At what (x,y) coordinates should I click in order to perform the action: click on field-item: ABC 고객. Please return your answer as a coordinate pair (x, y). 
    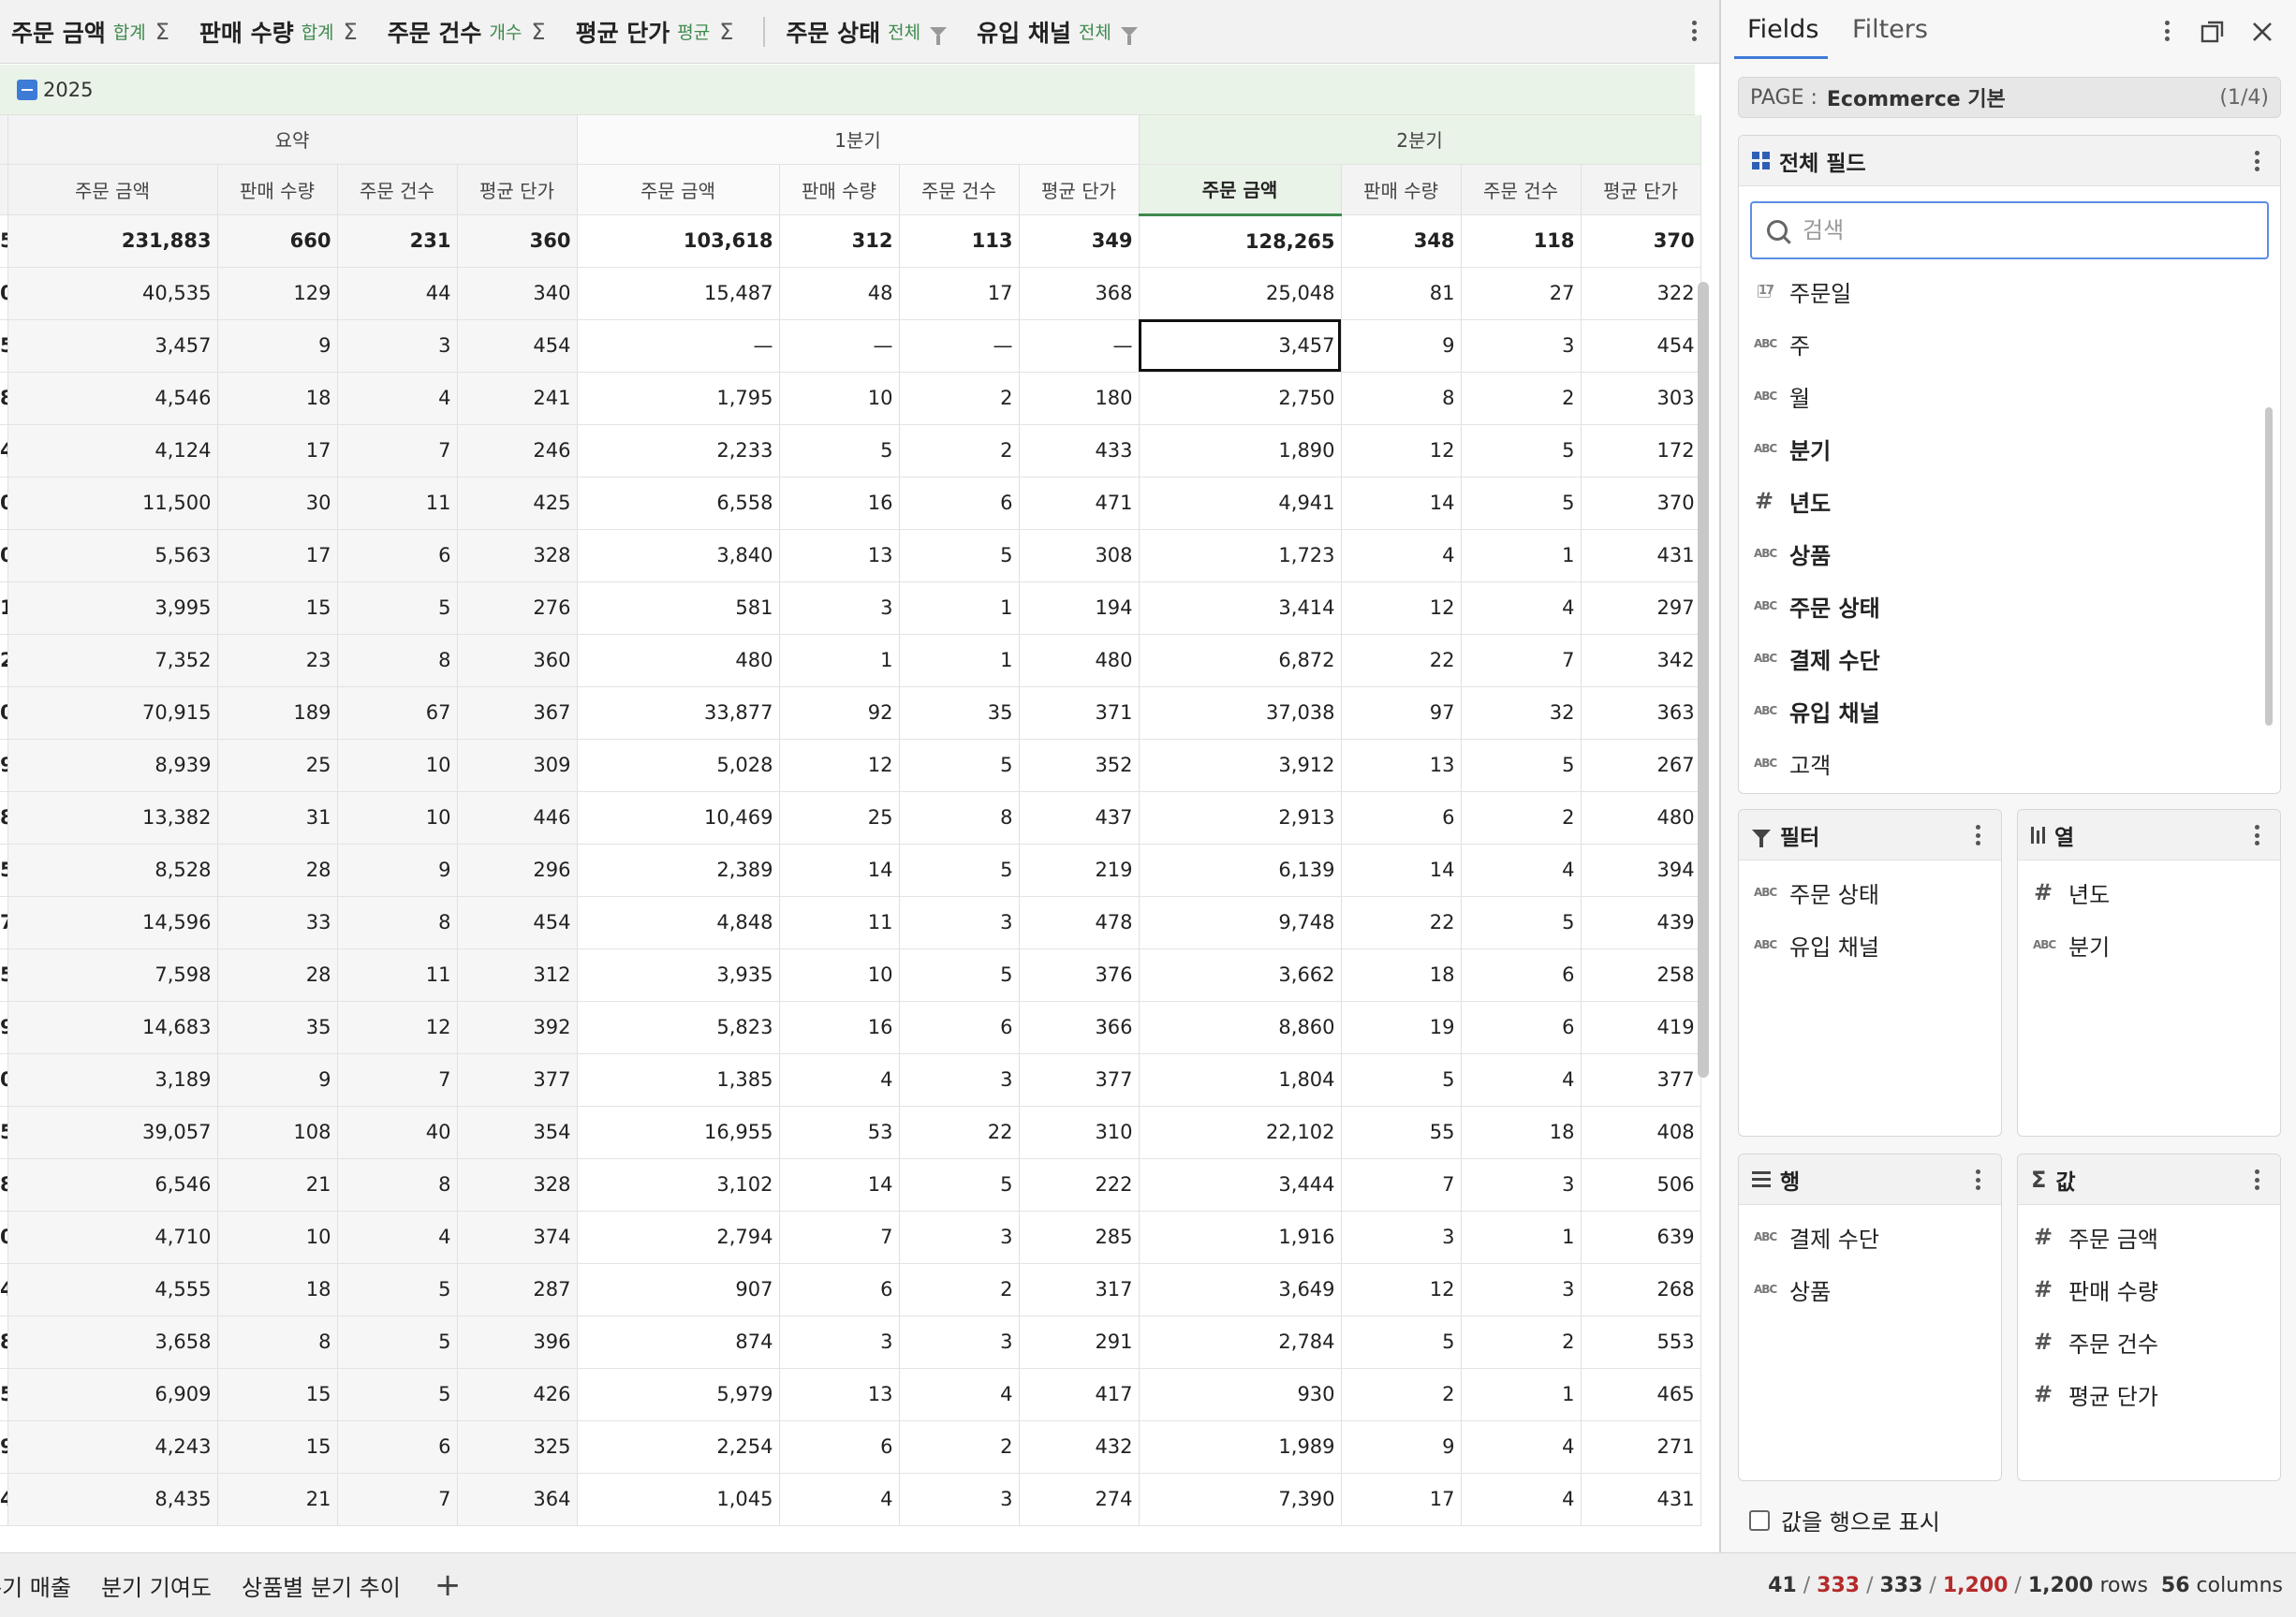
    Looking at the image, I should click on (2009, 763).